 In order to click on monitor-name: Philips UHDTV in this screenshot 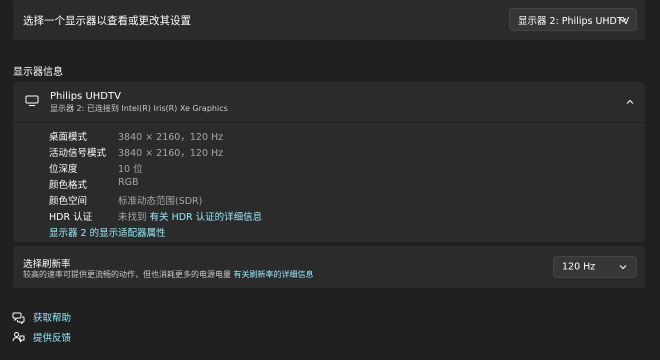, I will do `click(85, 96)`.